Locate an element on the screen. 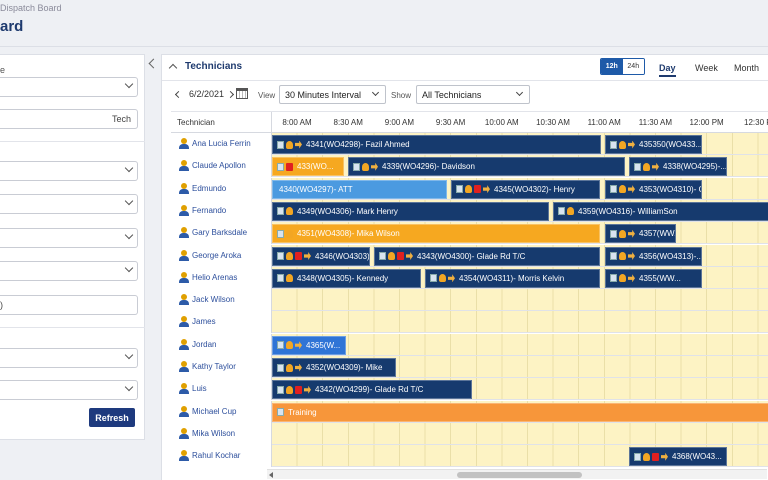 The image size is (768, 480). format-24h-button: 24h is located at coordinates (633, 66).